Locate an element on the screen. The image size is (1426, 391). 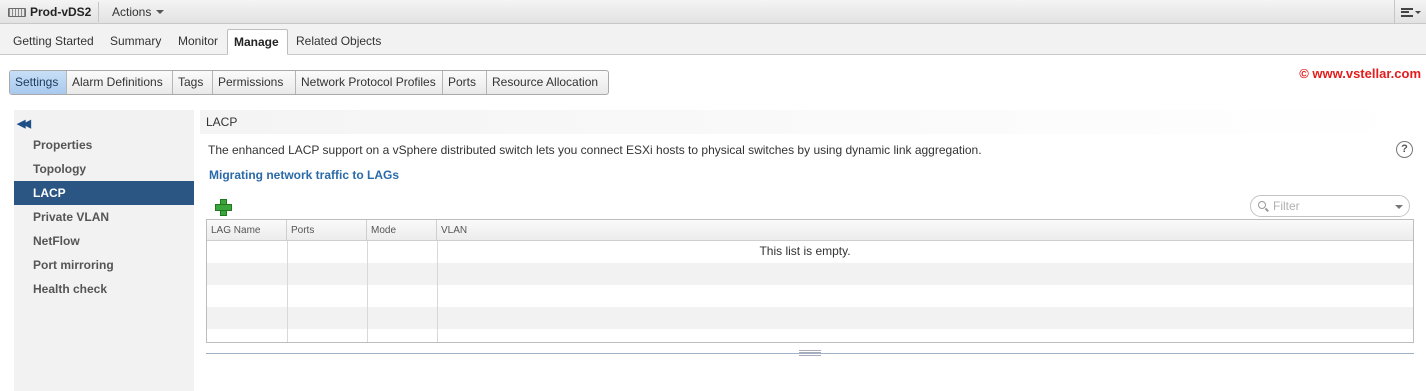
actions-label: Actions is located at coordinates (132, 12).